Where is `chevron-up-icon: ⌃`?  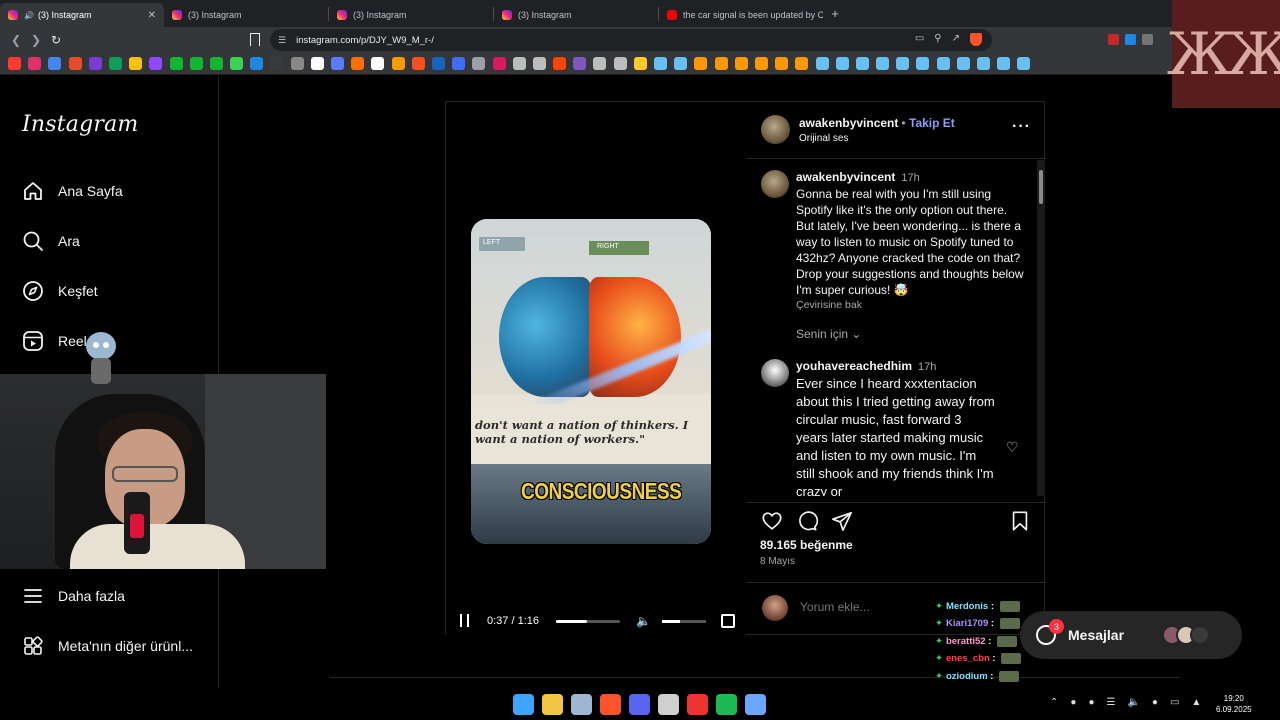 chevron-up-icon: ⌃ is located at coordinates (1054, 702).